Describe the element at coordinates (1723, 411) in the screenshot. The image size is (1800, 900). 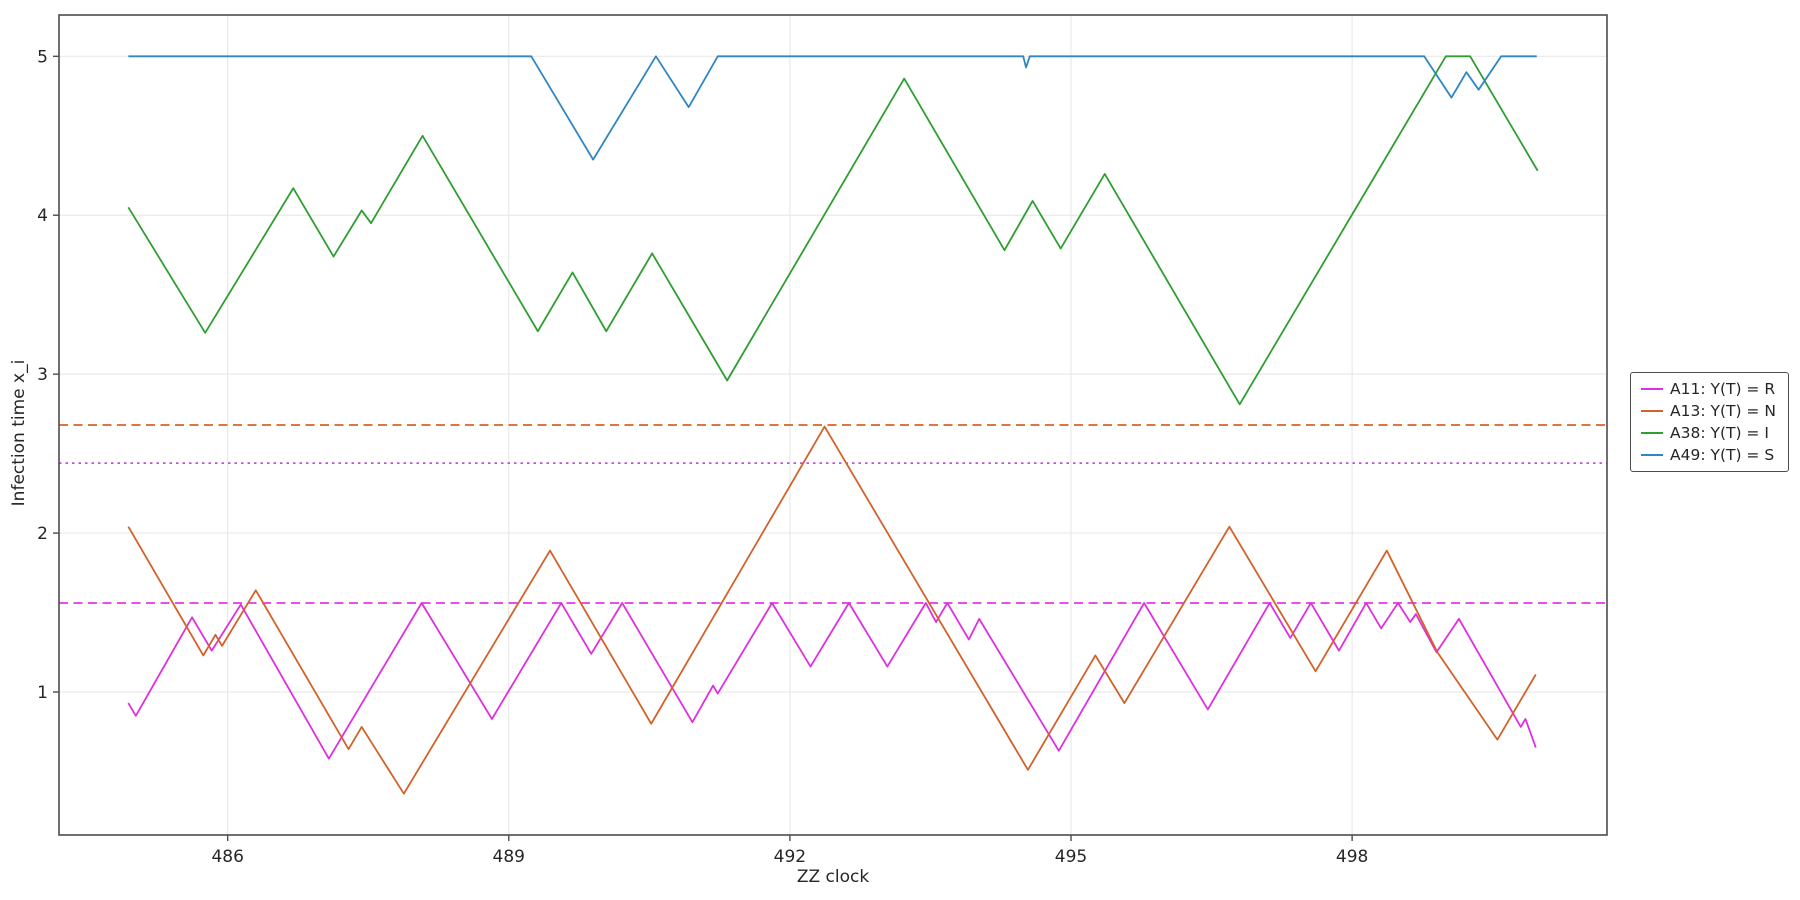
I see `legend-item-label: A13: Y(T) = N` at that location.